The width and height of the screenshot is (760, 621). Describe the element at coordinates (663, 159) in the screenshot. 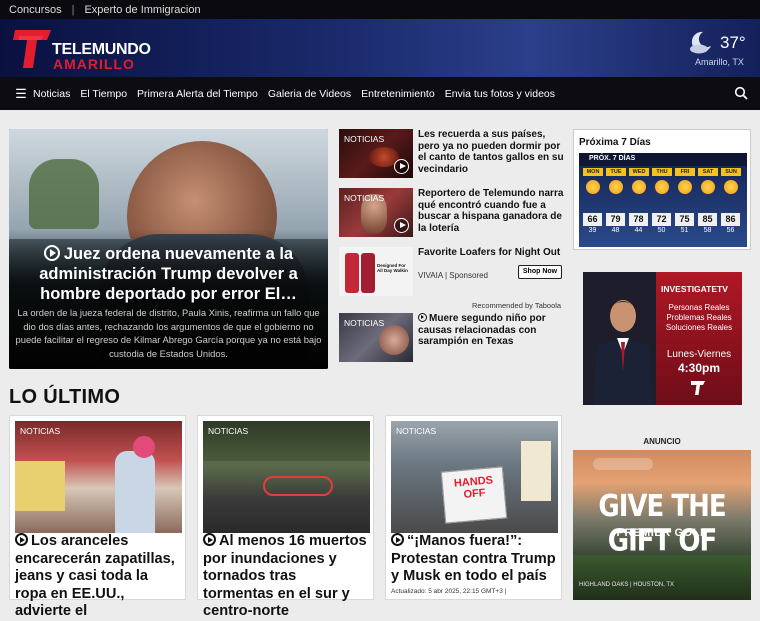

I see `forecast-banner: PRÓX. 7 DÍAS` at that location.